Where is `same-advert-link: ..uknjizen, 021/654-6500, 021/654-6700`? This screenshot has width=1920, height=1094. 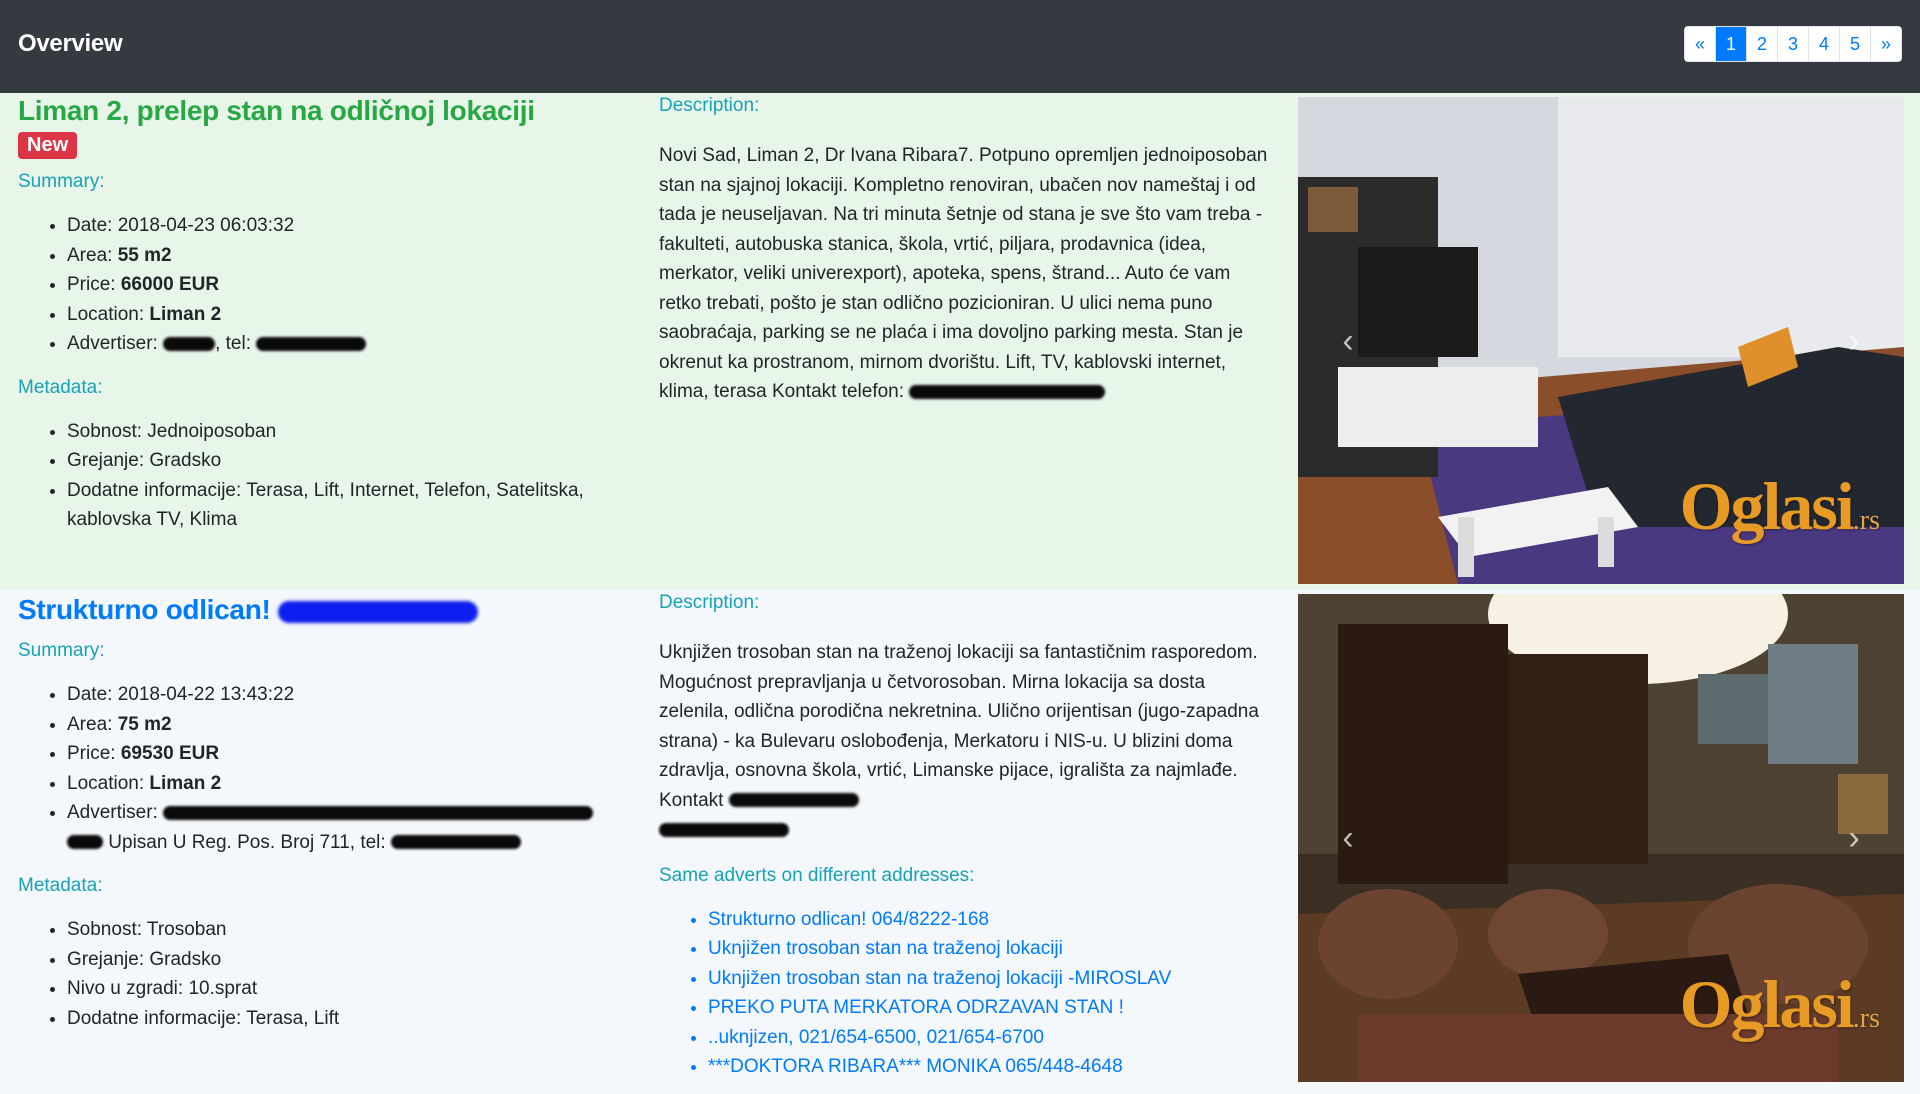
same-advert-link: ..uknjizen, 021/654-6500, 021/654-6700 is located at coordinates (988, 1038).